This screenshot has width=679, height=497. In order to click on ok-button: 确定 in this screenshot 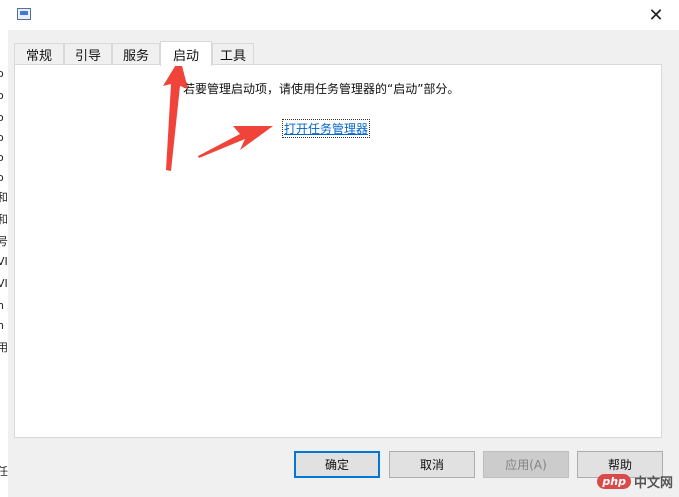, I will do `click(337, 464)`.